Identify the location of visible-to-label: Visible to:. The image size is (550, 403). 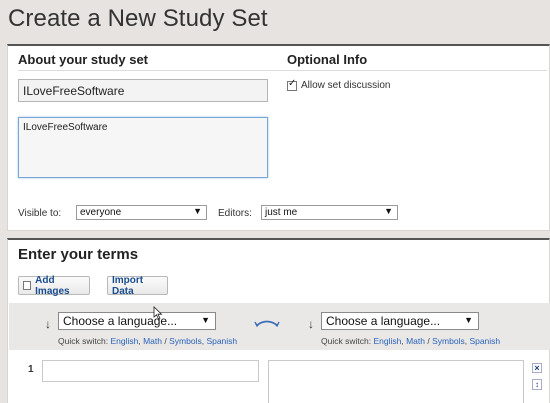
(40, 213).